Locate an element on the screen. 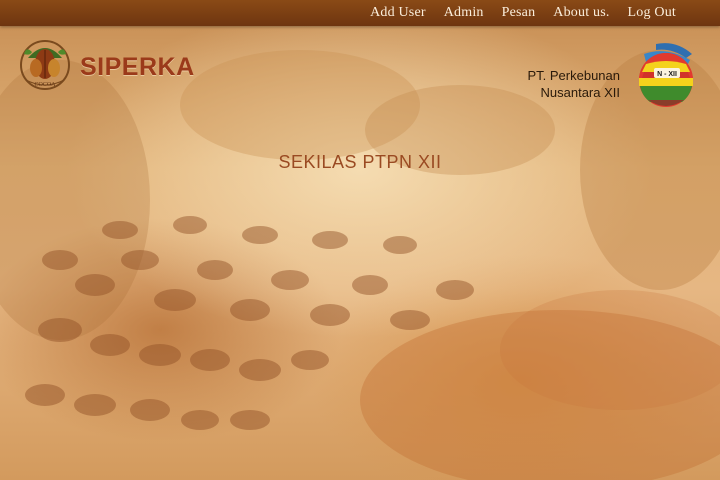 This screenshot has height=480, width=720. nav-add-user-link: Add User is located at coordinates (398, 13).